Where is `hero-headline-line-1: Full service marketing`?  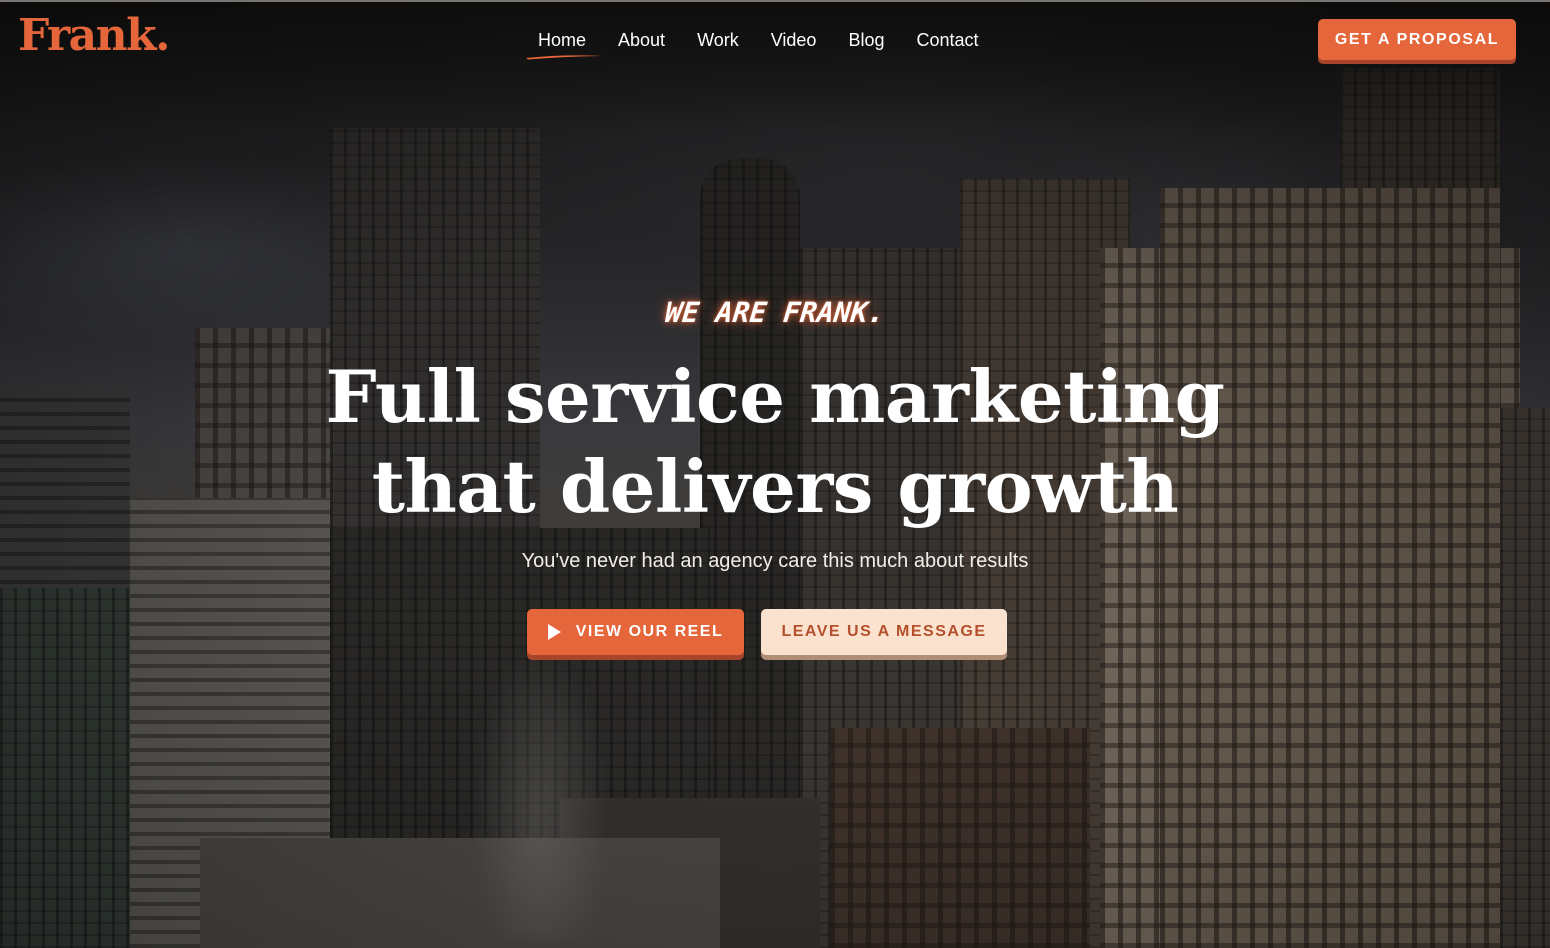 hero-headline-line-1: Full service marketing is located at coordinates (775, 396).